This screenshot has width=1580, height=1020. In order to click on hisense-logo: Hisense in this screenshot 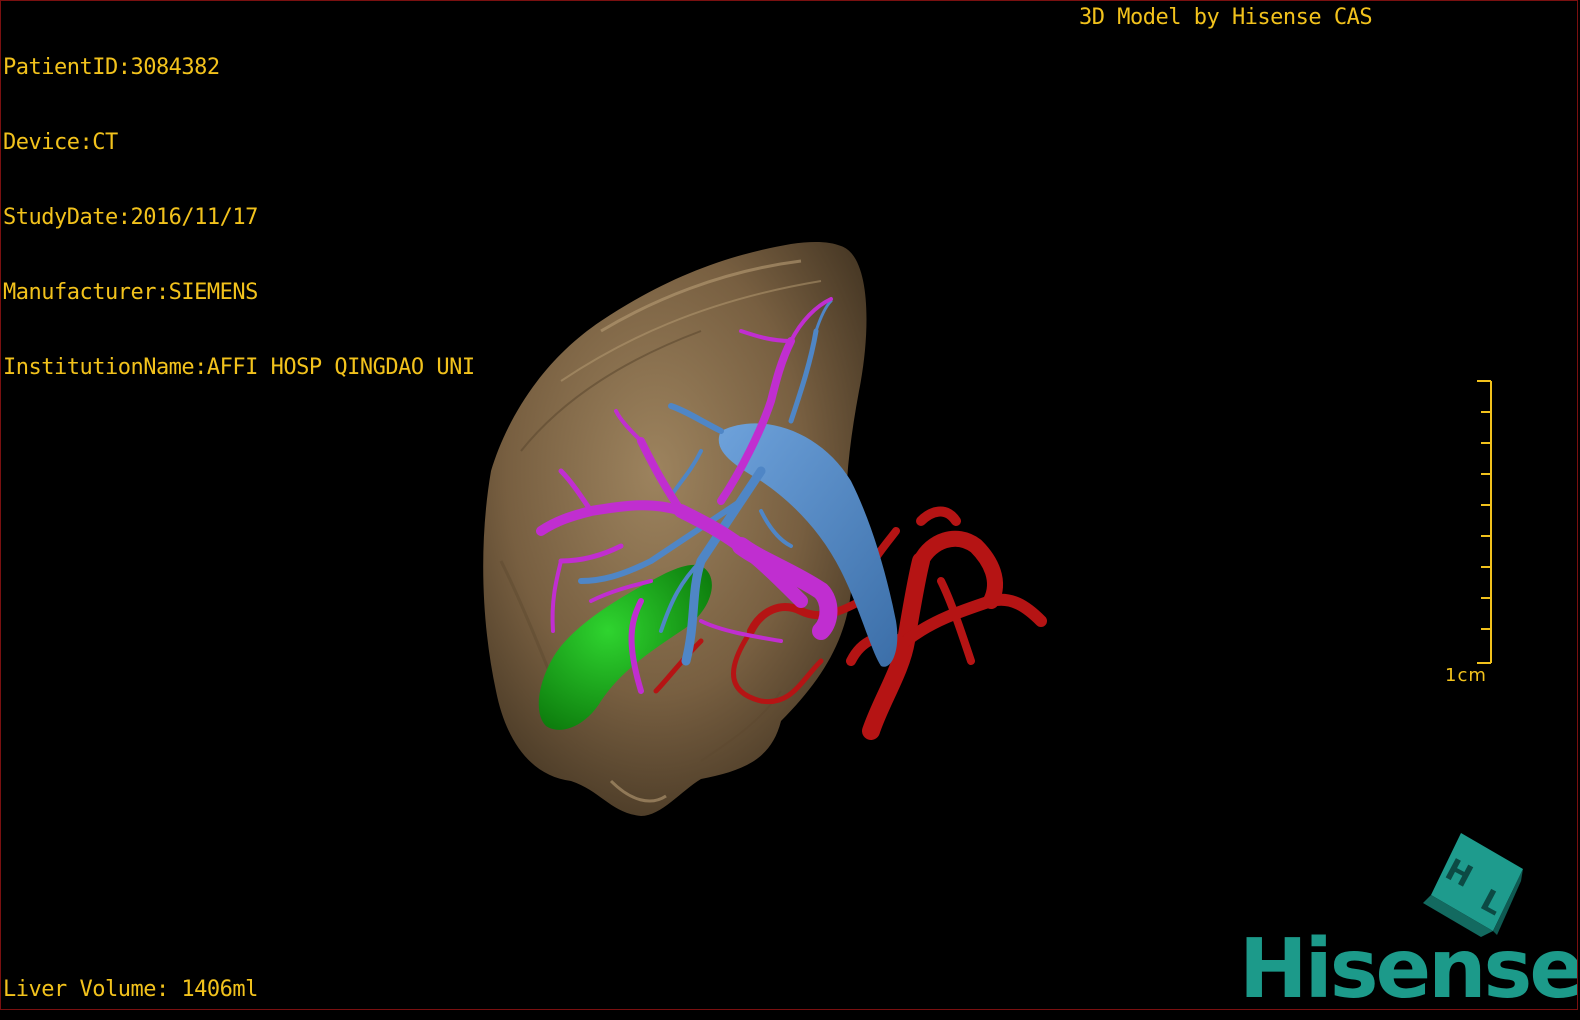, I will do `click(1408, 966)`.